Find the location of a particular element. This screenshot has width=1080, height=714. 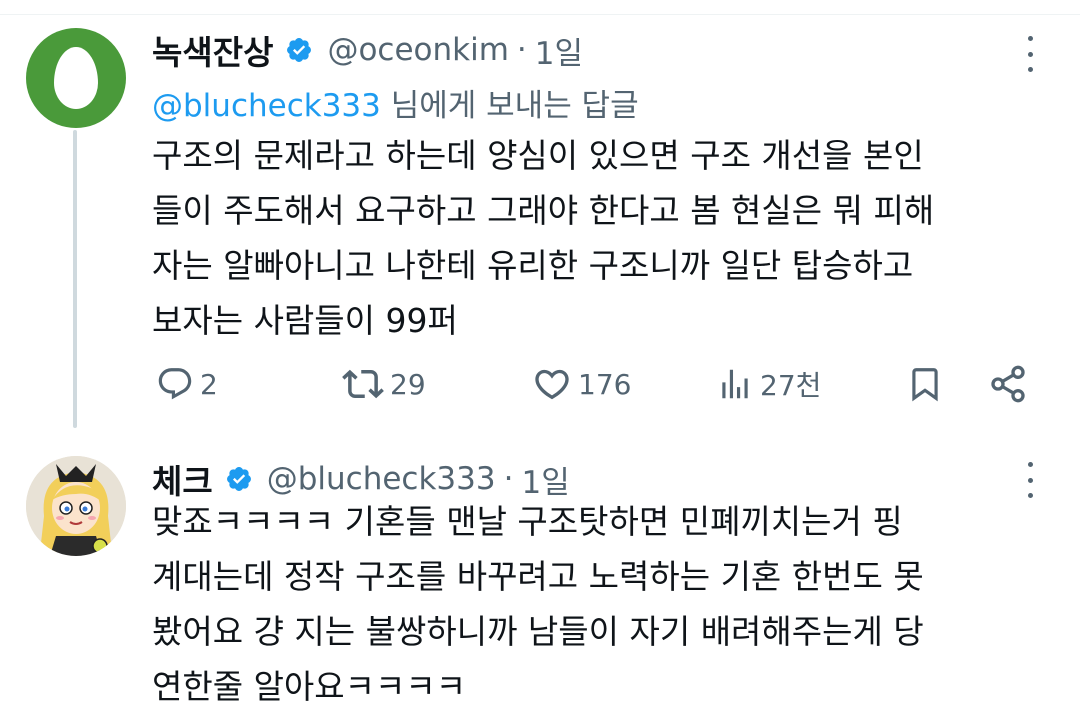

bookmark-icon is located at coordinates (925, 385).